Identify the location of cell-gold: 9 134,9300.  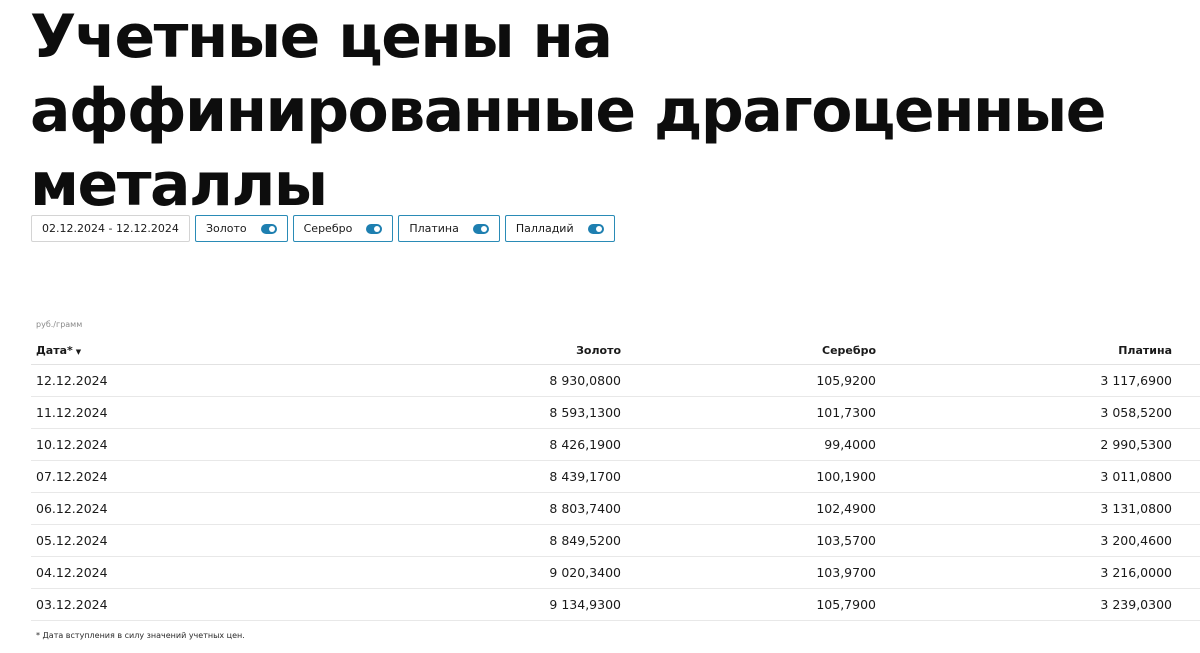
(426, 604).